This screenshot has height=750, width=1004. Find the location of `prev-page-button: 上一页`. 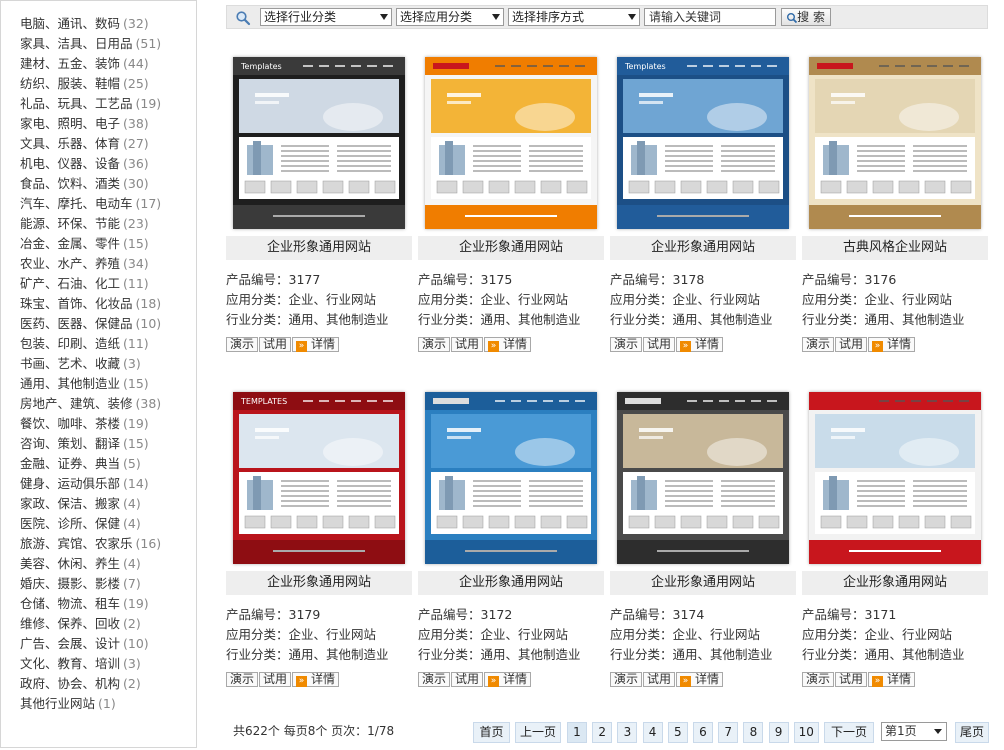

prev-page-button: 上一页 is located at coordinates (538, 732).